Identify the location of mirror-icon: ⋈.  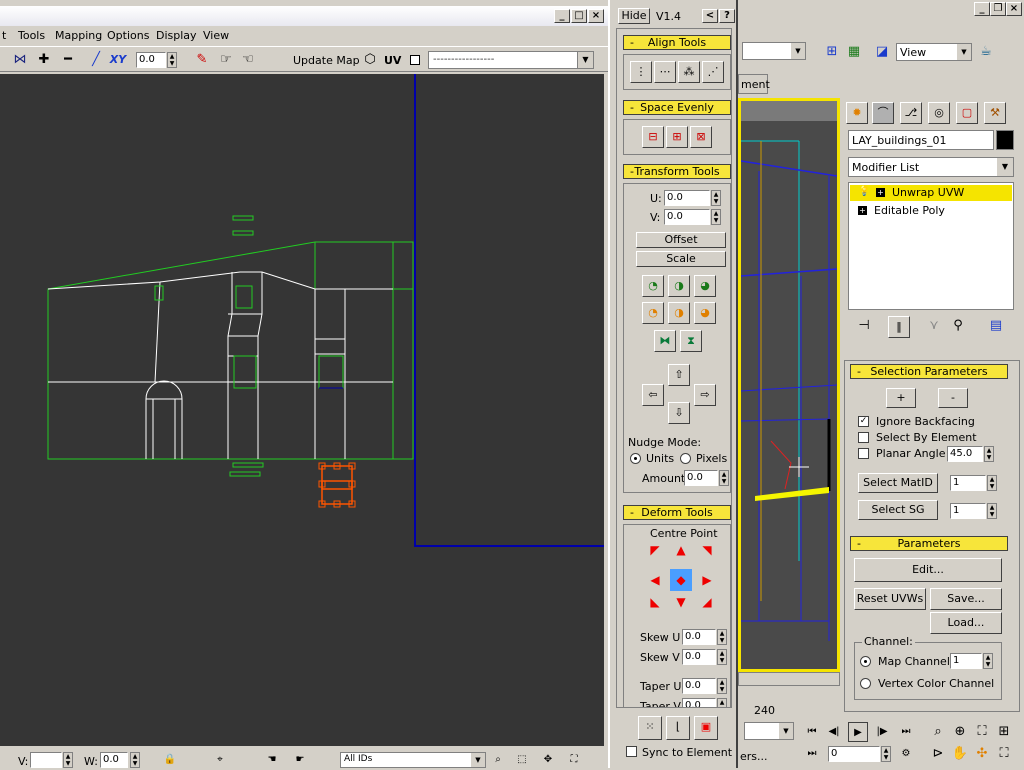
(20, 60).